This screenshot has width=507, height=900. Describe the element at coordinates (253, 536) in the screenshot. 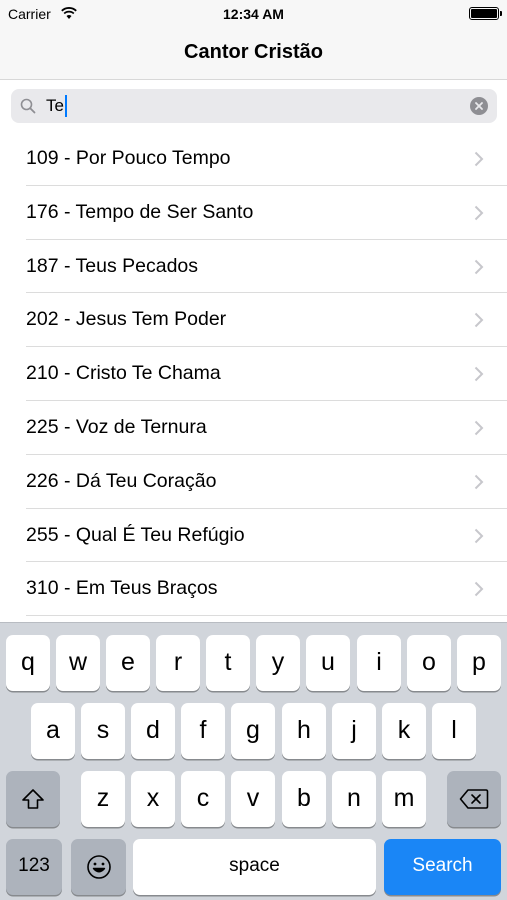

I see `list-item: 255 - Qual É Teu Refúgio` at that location.